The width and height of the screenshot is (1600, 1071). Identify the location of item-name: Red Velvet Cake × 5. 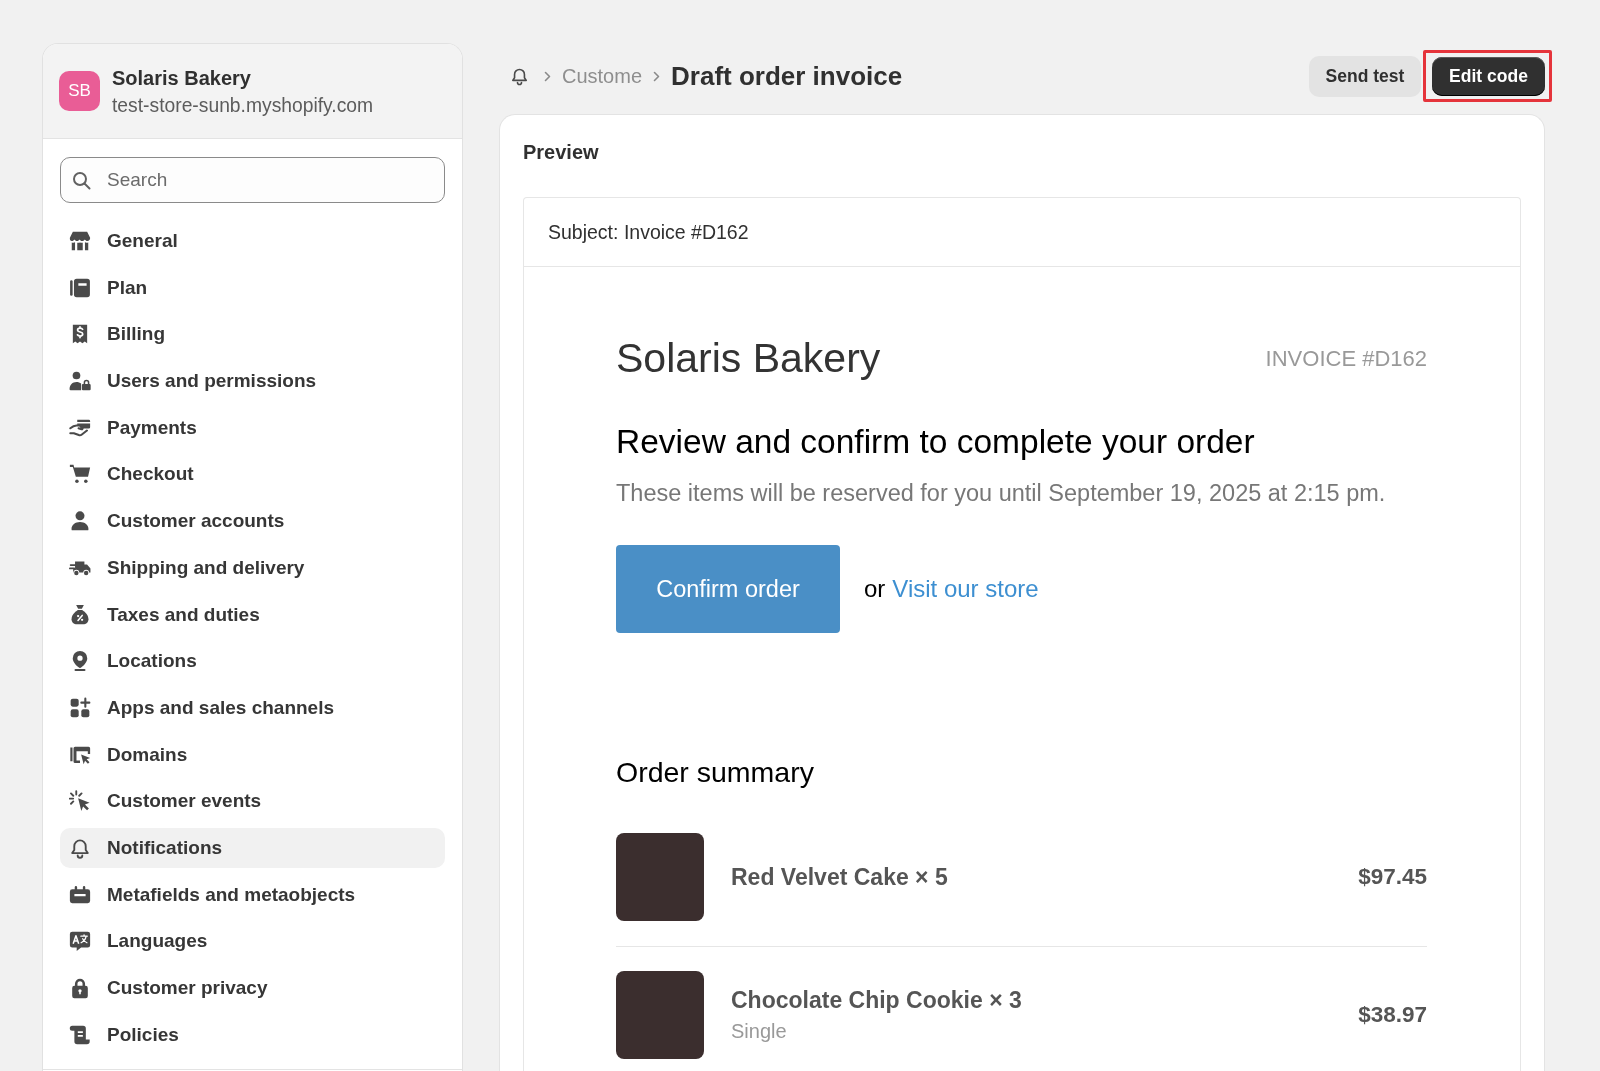
(839, 877).